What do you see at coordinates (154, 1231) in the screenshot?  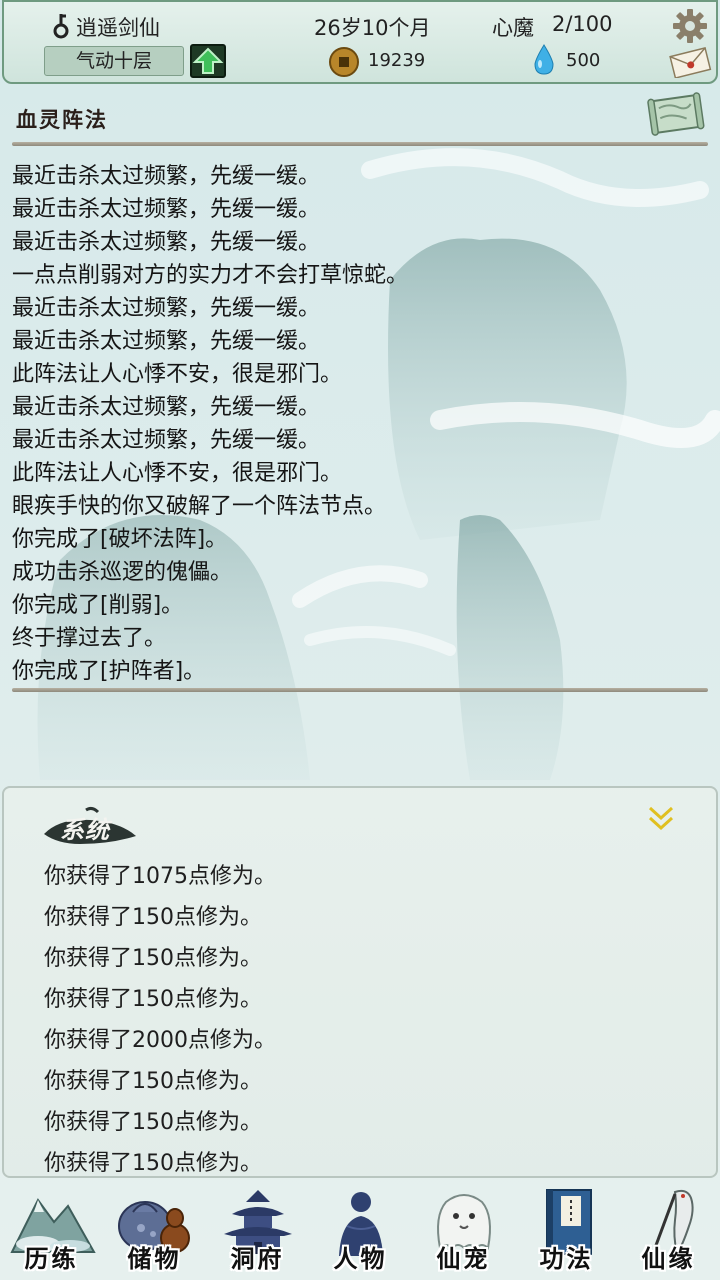 I see `nav-storage: 储物` at bounding box center [154, 1231].